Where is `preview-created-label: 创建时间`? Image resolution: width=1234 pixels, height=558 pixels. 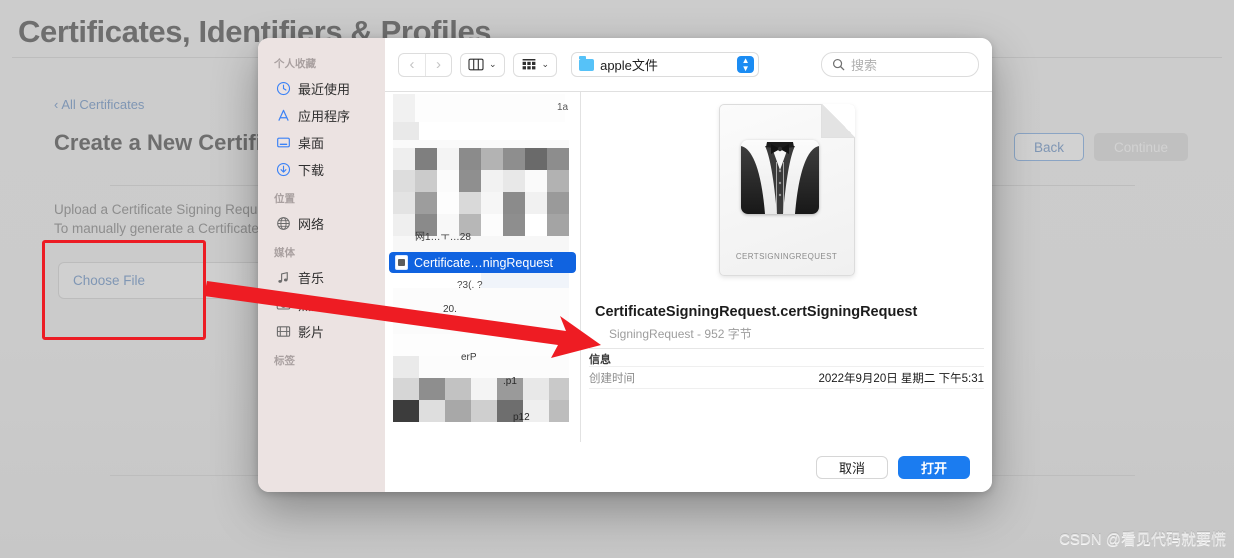
preview-created-label: 创建时间 is located at coordinates (612, 379).